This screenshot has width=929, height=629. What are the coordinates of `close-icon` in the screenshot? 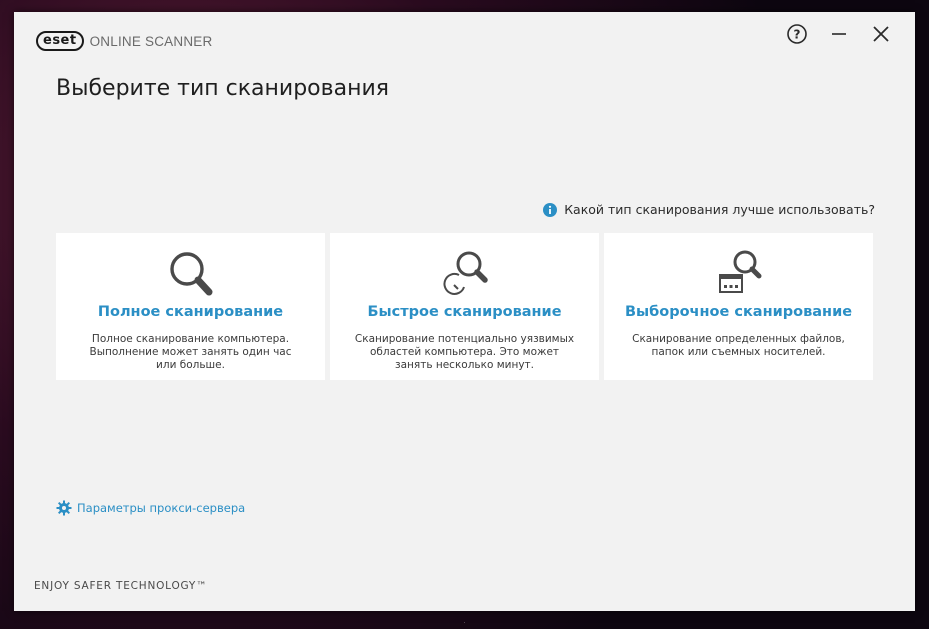 It's located at (881, 34).